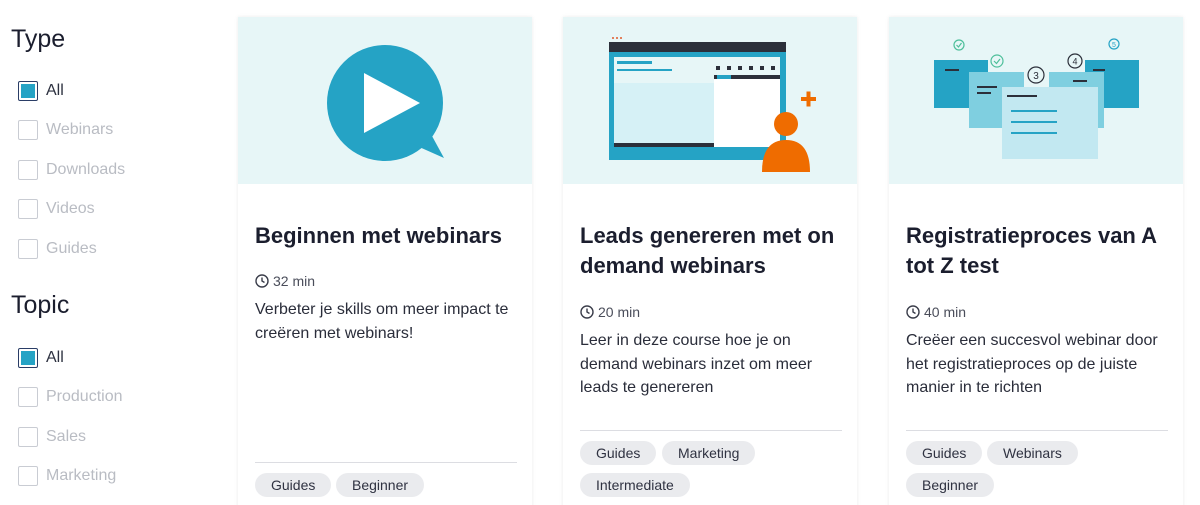 Image resolution: width=1200 pixels, height=505 pixels. I want to click on type-option-guides: Guides, so click(57, 249).